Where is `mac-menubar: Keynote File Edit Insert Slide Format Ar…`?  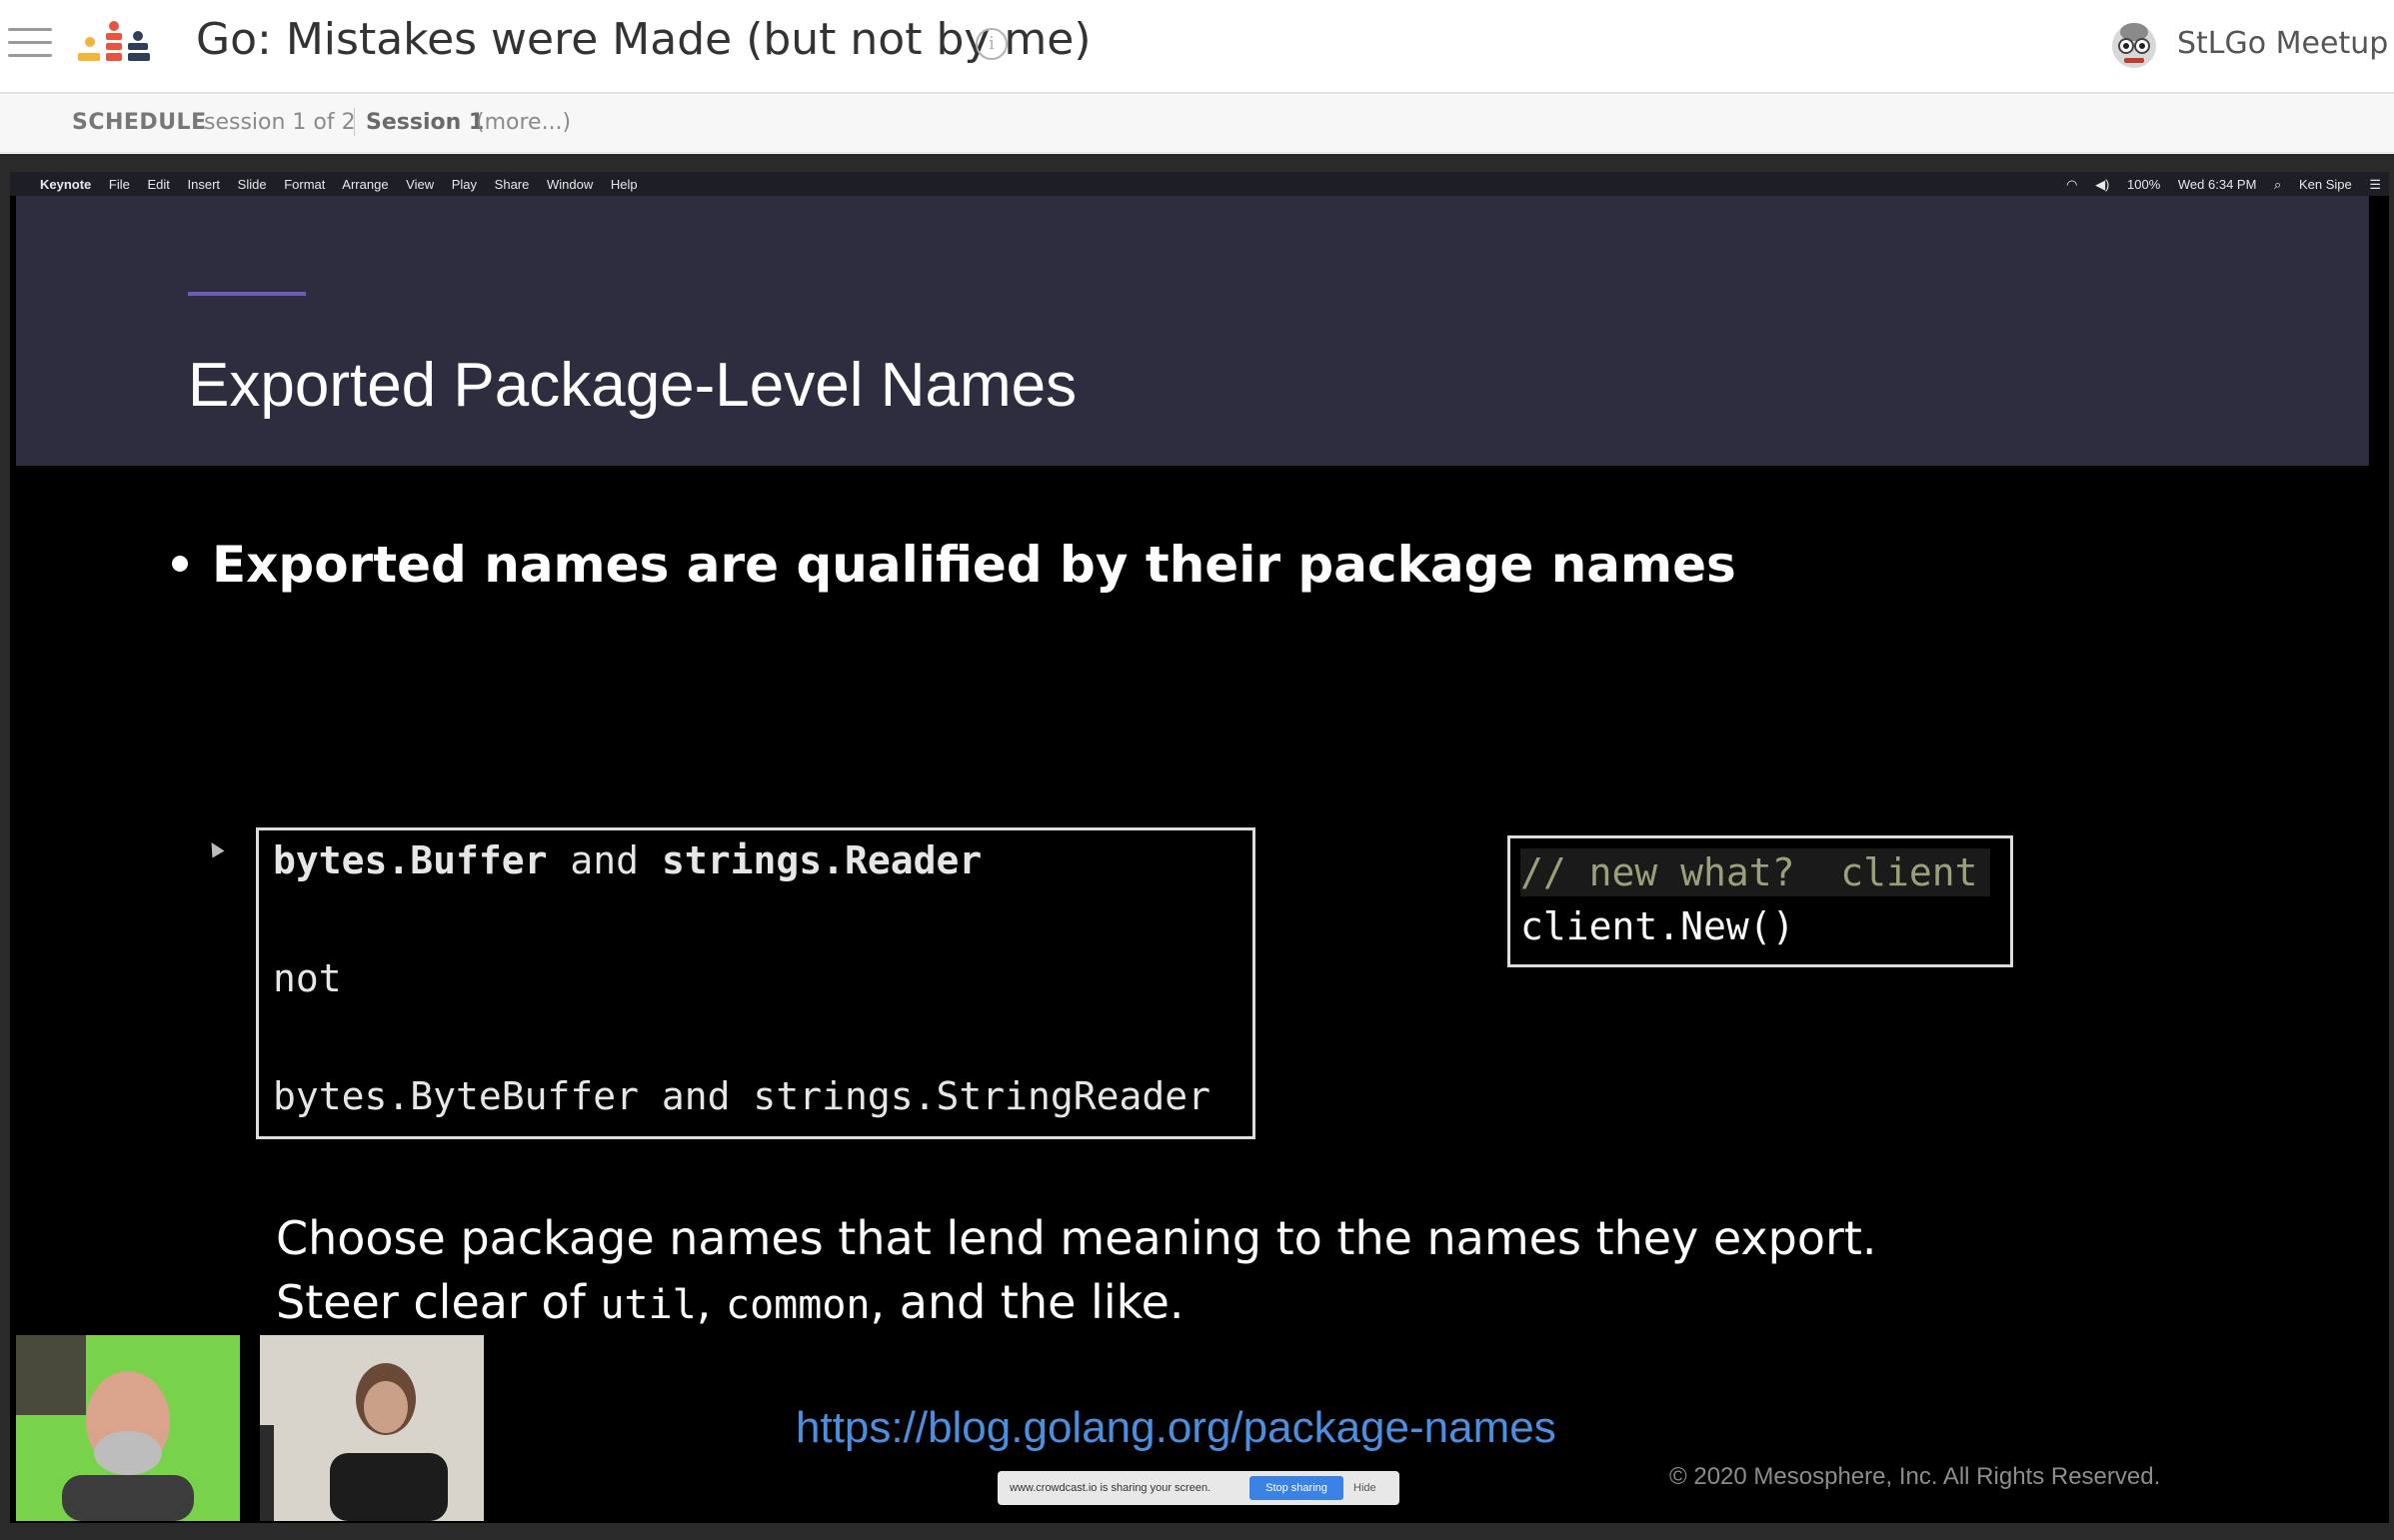
mac-menubar: Keynote File Edit Insert Slide Format Ar… is located at coordinates (1199, 184).